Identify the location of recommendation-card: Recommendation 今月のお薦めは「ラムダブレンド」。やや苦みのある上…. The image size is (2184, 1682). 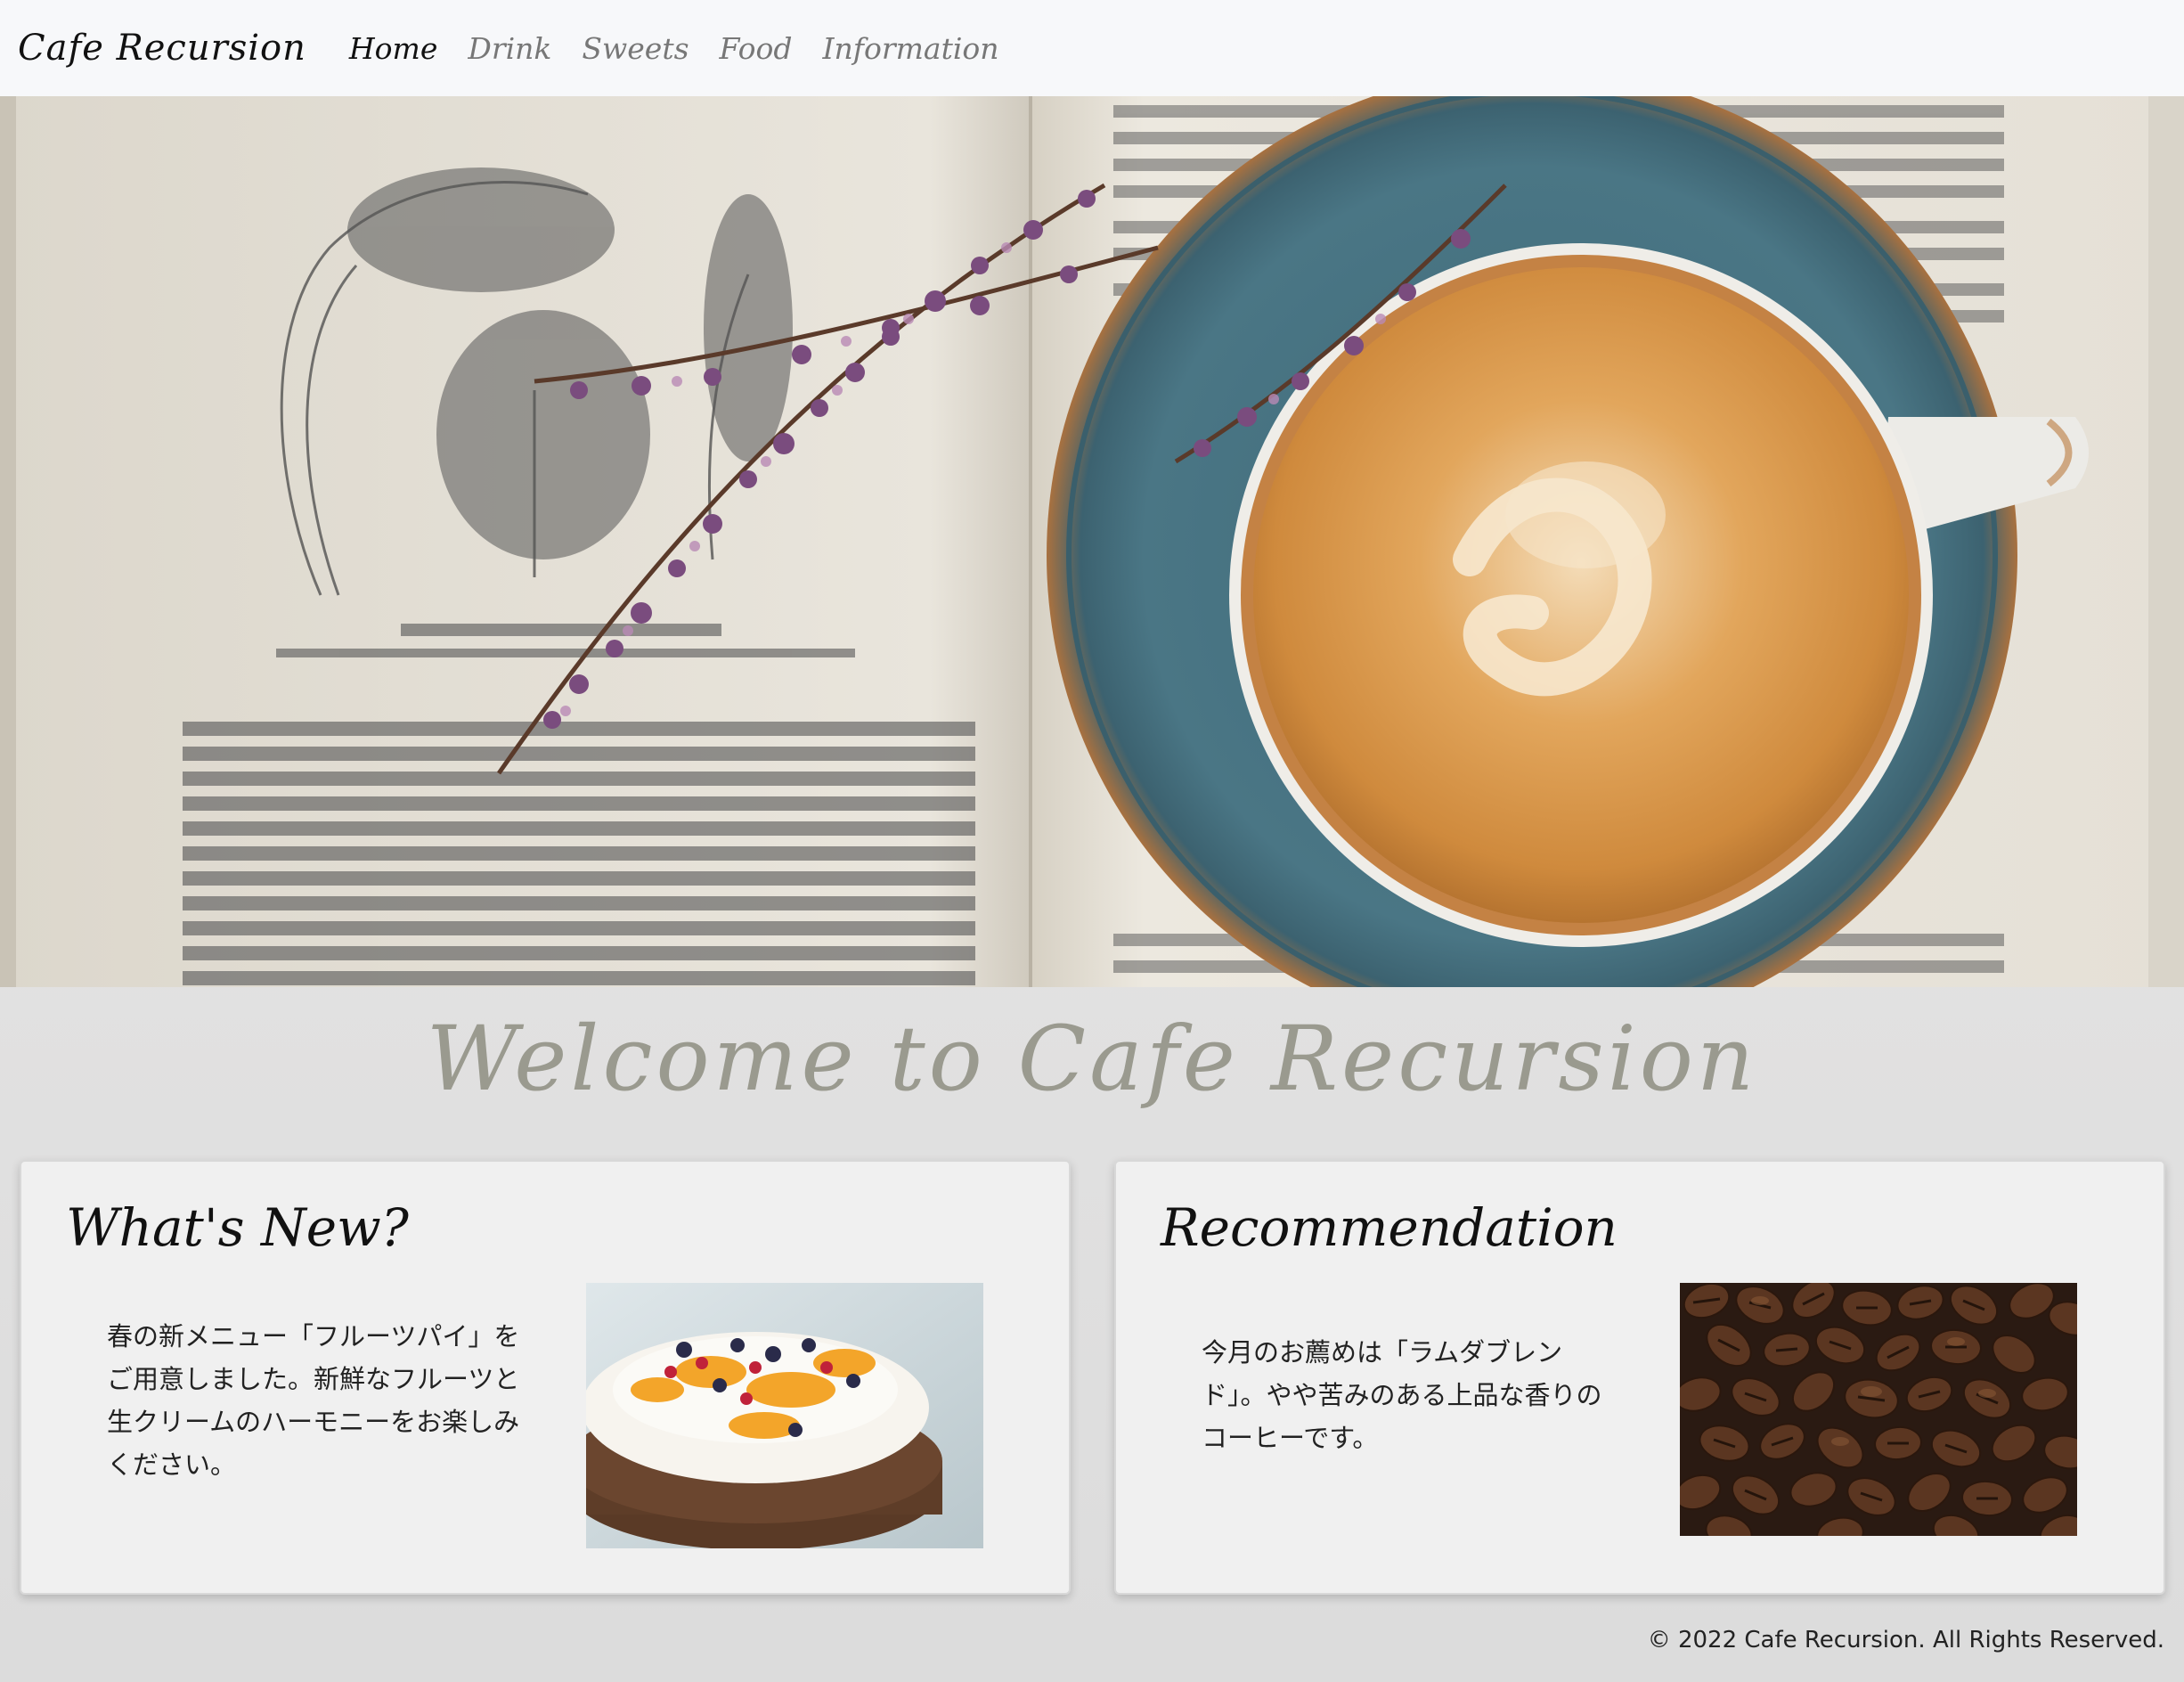
(1639, 1377).